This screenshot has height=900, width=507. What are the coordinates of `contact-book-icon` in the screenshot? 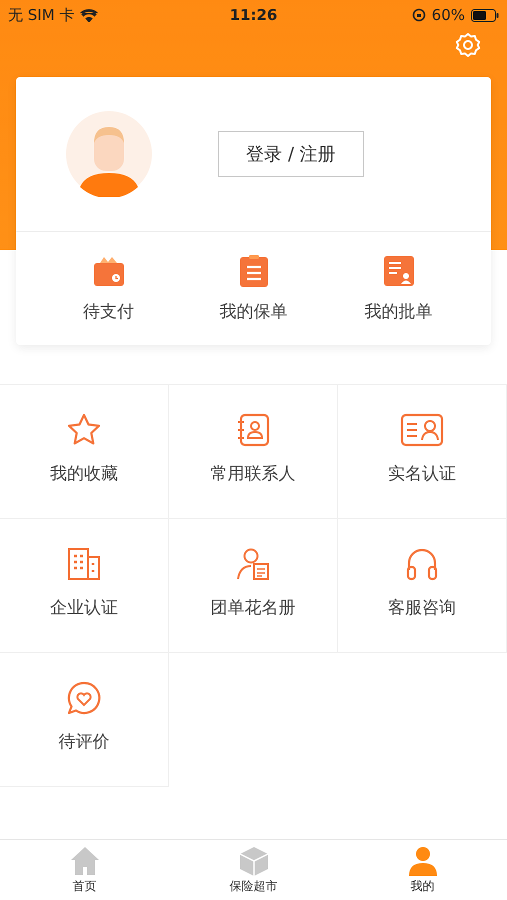 It's located at (253, 430).